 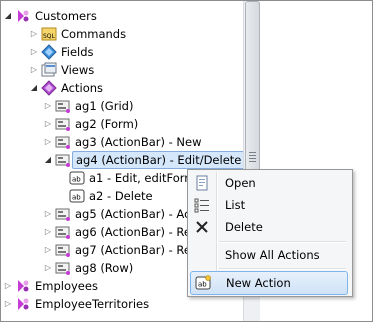 I want to click on tree-node-ag4: ◢ ag4 (ActionBar) - Edit/Delete, so click(x=124, y=160).